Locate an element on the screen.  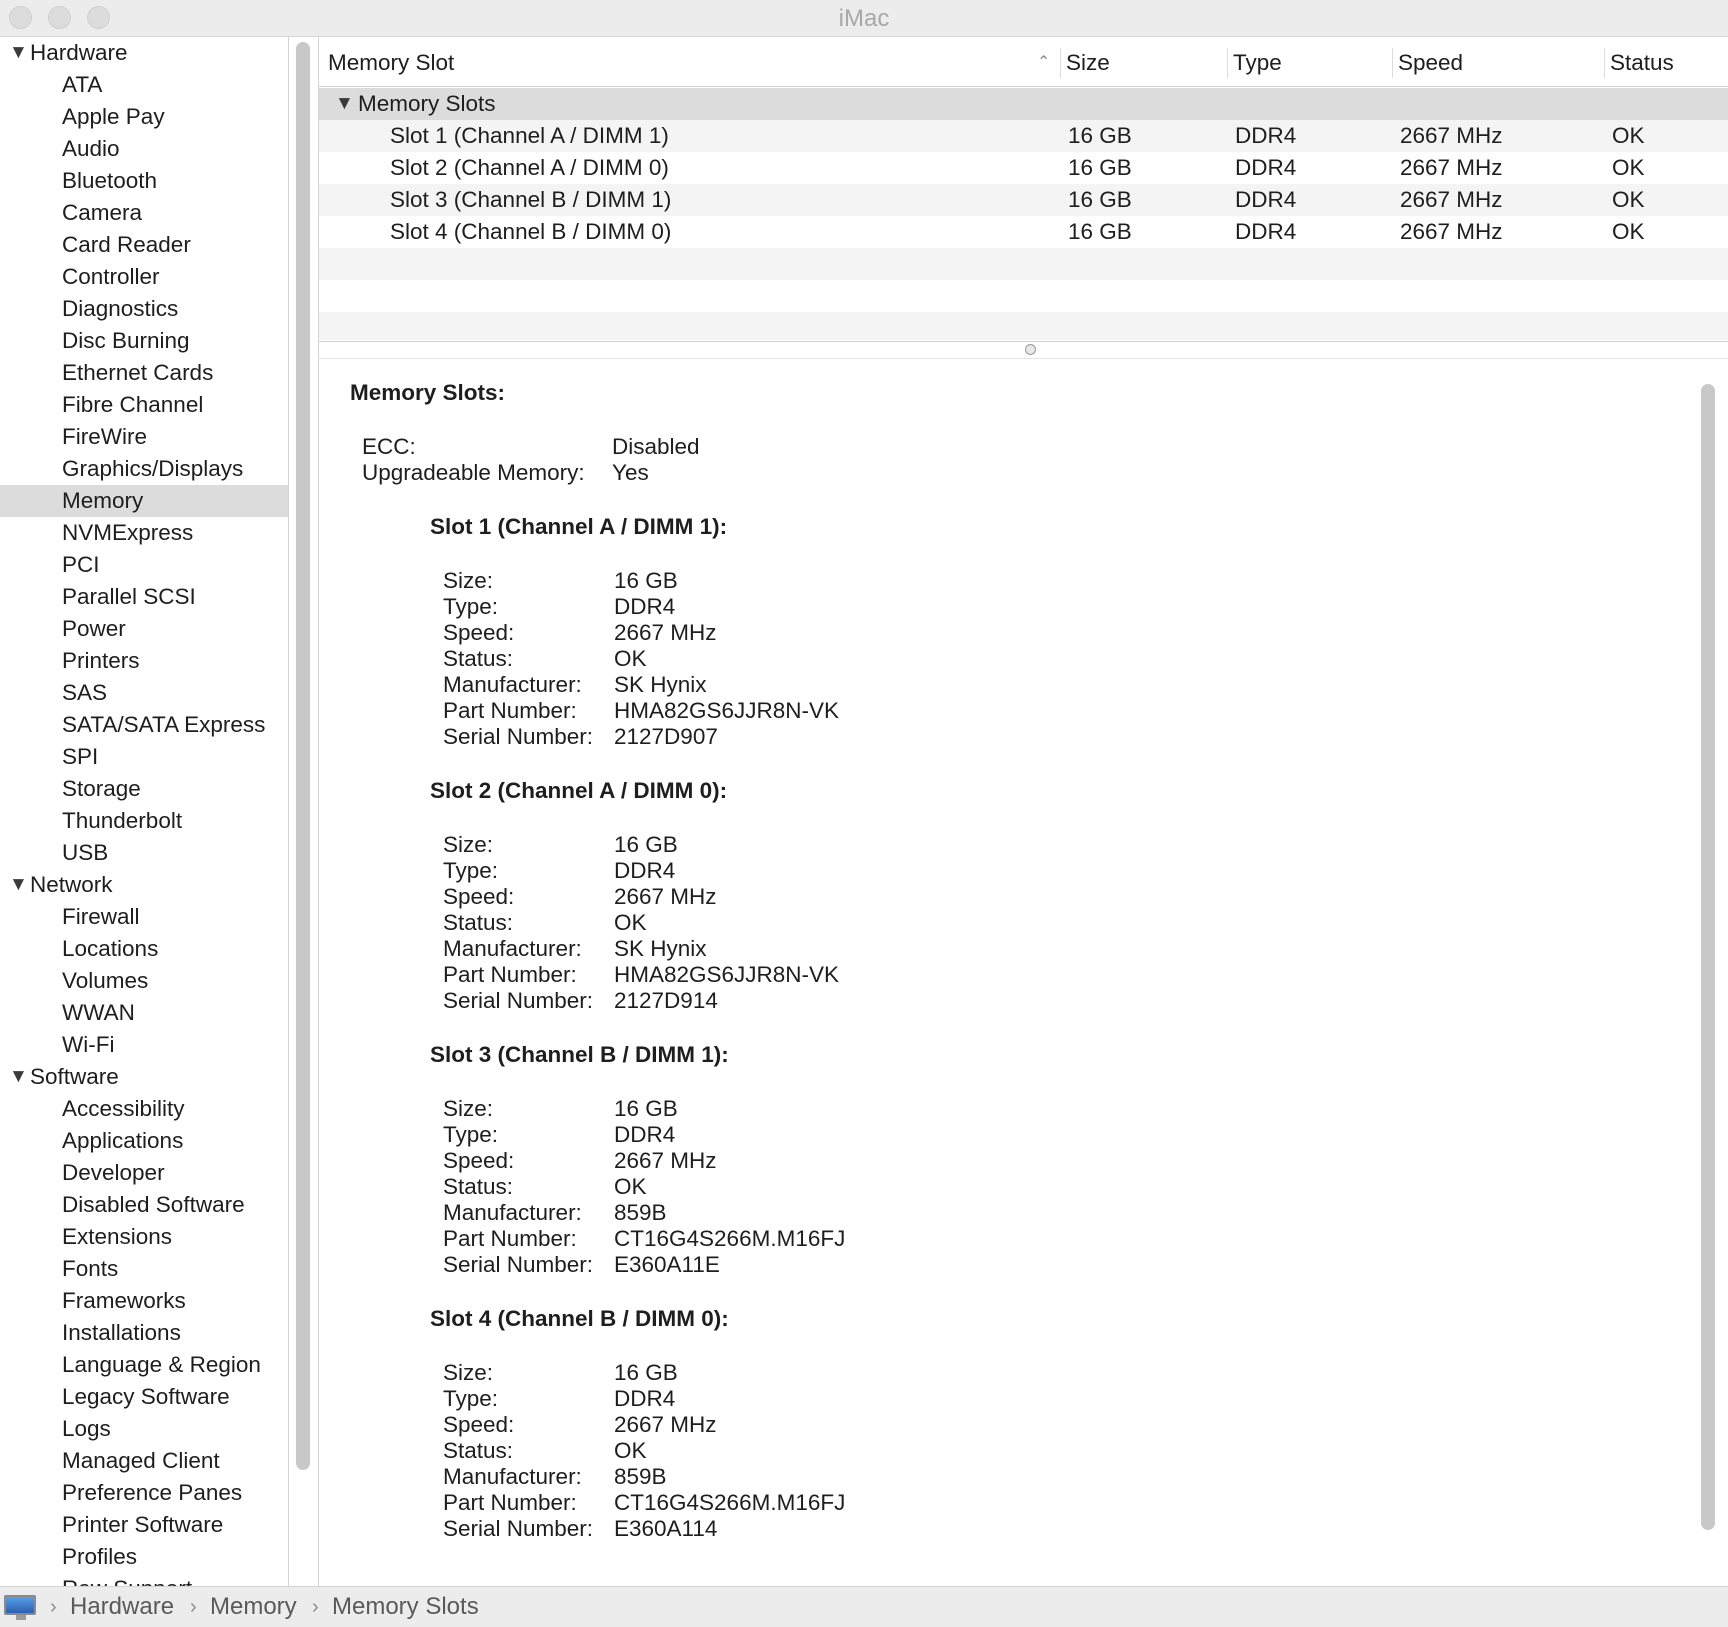
breadcrumb-memory: Memory is located at coordinates (253, 1607).